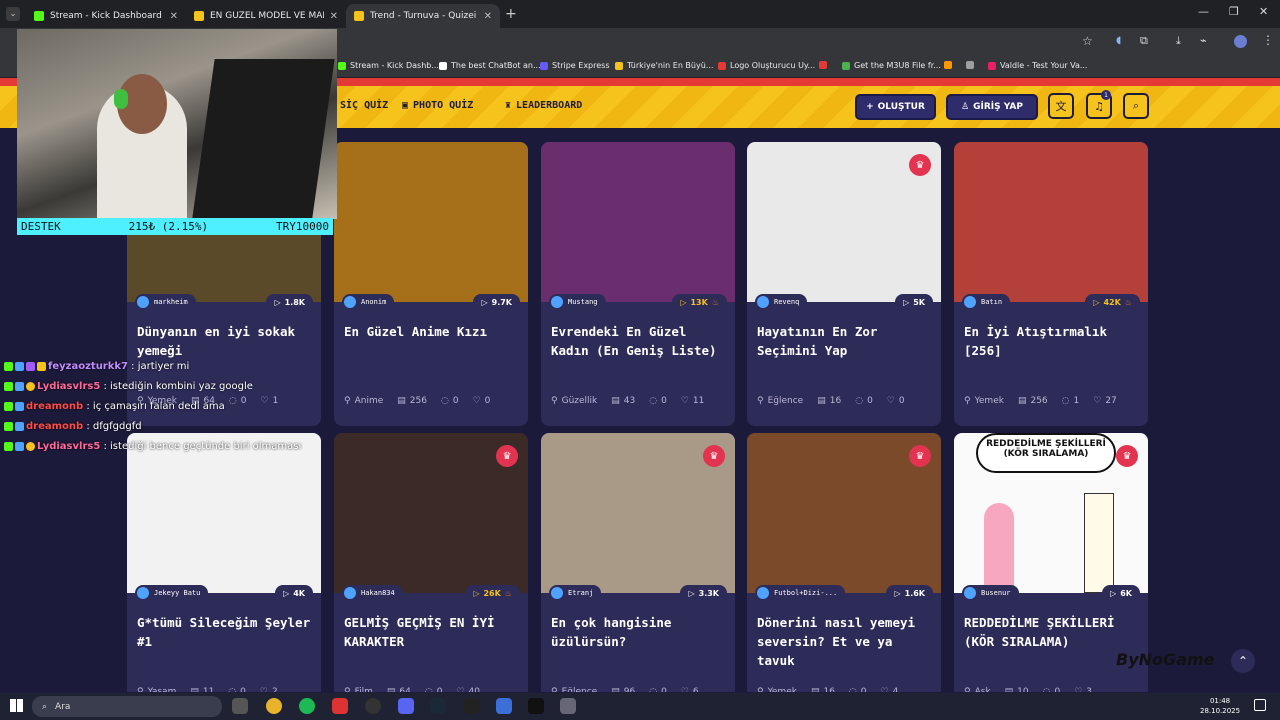 Image resolution: width=1280 pixels, height=720 pixels. What do you see at coordinates (240, 706) in the screenshot?
I see `task-view-icon` at bounding box center [240, 706].